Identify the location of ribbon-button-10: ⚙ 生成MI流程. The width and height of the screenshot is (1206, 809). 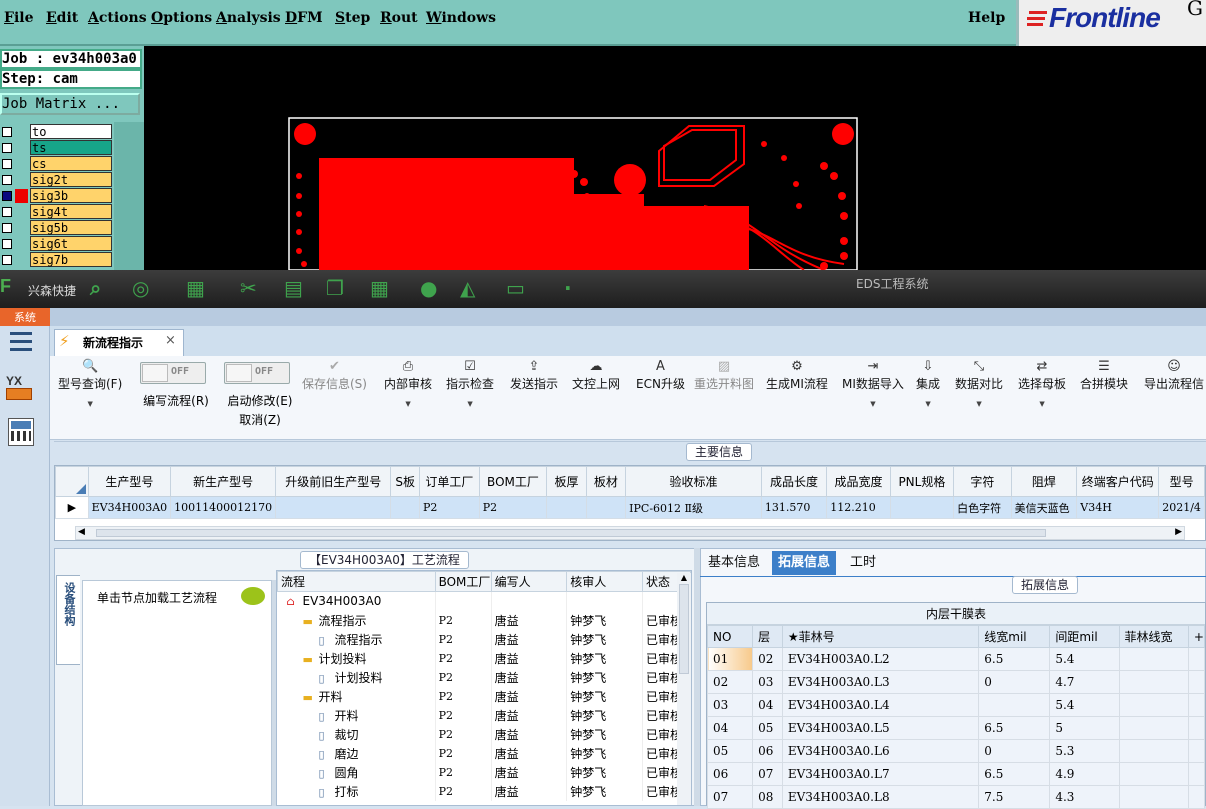
(797, 375).